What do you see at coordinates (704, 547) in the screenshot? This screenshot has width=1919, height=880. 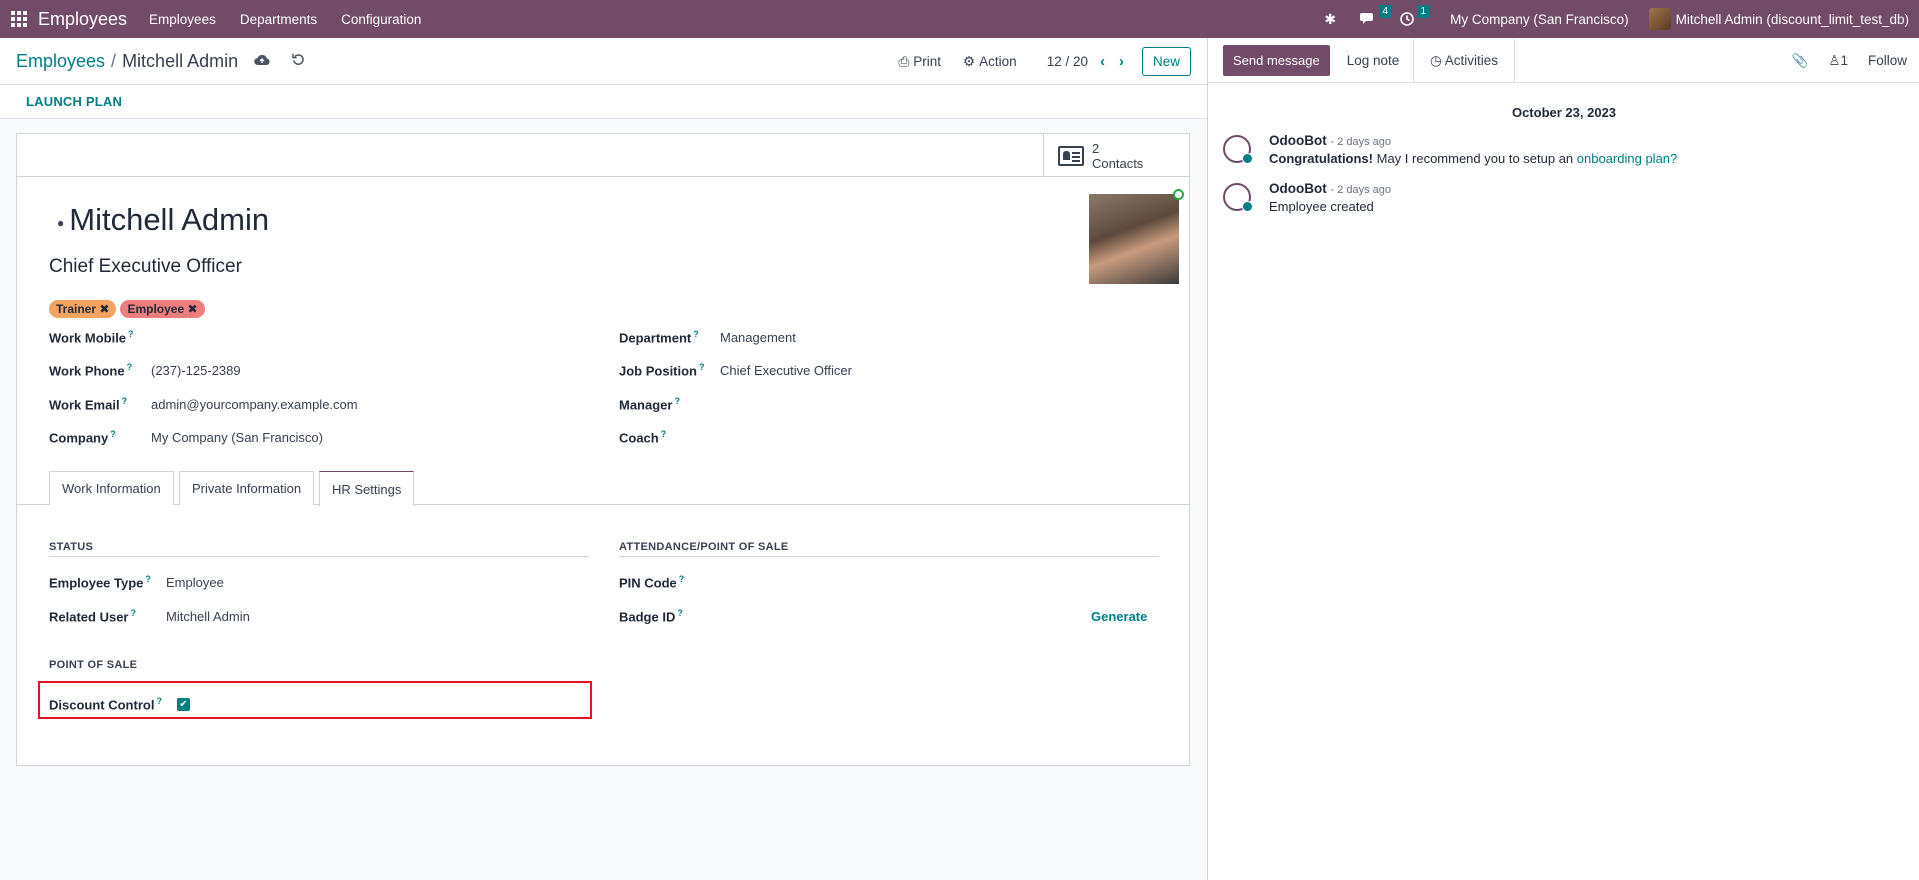 I see `attendance-section-title: ATTENDANCE/POINT OF SALE` at bounding box center [704, 547].